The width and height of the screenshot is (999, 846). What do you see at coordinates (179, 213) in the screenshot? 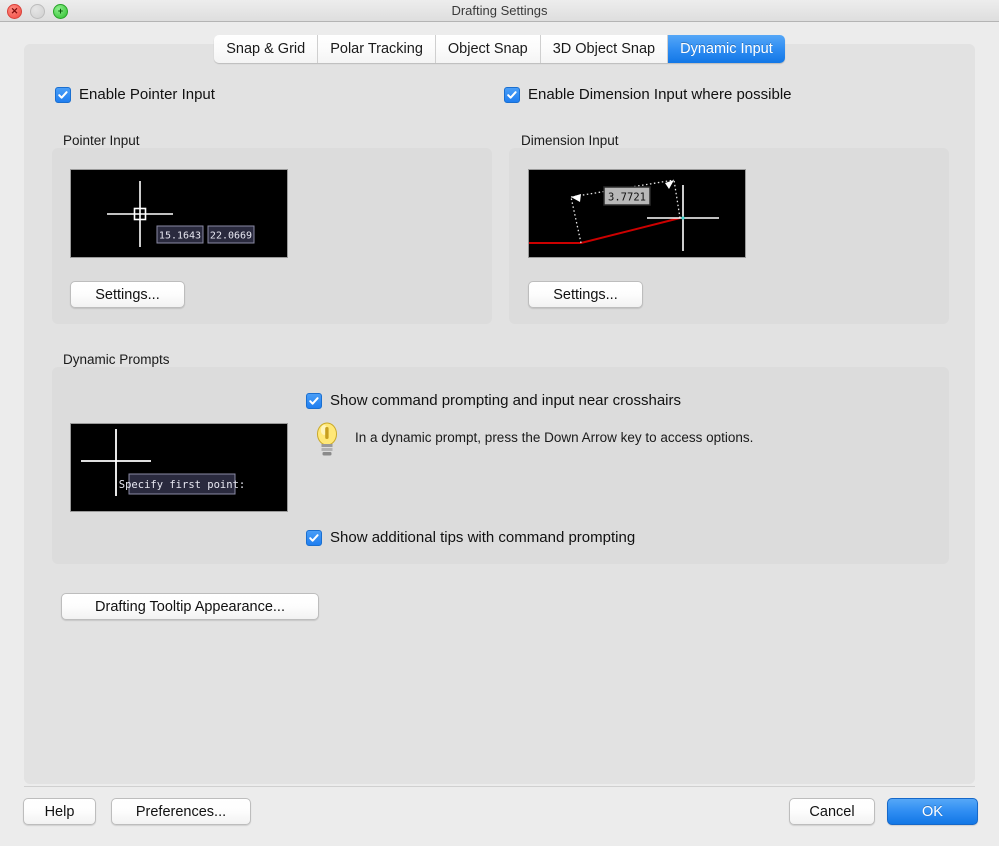
I see `pointer-input-preview: 15.1643 22.0669` at bounding box center [179, 213].